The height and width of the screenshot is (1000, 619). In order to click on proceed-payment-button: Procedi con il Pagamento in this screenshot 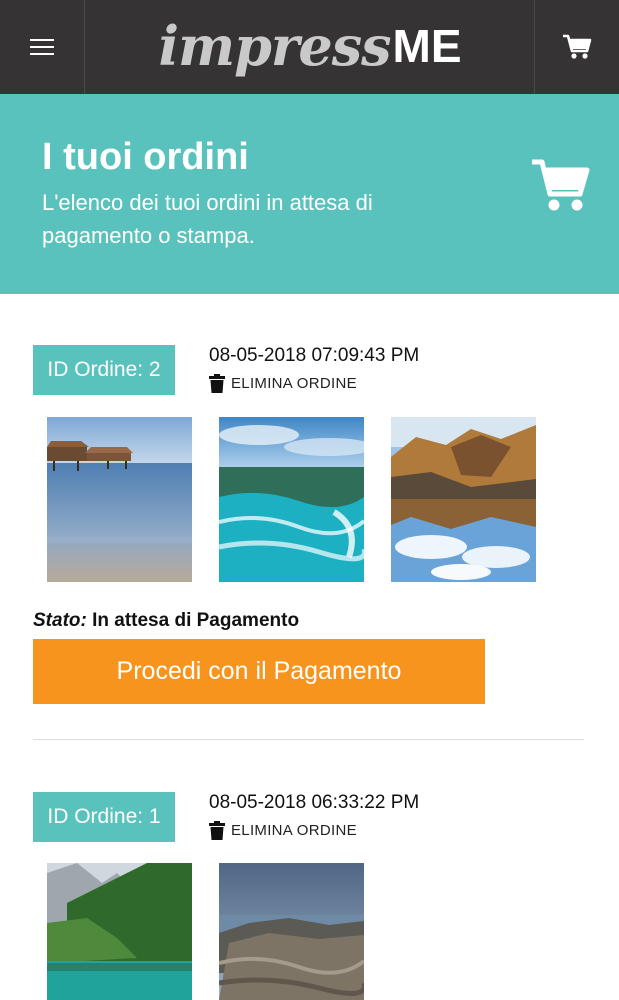, I will do `click(259, 671)`.